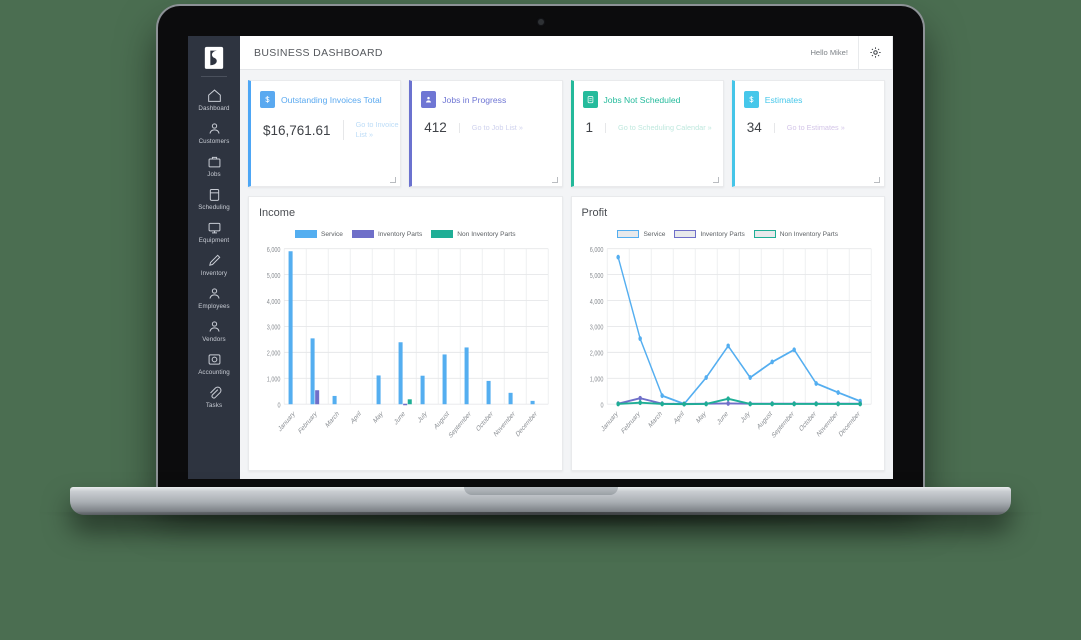 The width and height of the screenshot is (1081, 640). I want to click on y-tick-label: 2,000, so click(274, 354).